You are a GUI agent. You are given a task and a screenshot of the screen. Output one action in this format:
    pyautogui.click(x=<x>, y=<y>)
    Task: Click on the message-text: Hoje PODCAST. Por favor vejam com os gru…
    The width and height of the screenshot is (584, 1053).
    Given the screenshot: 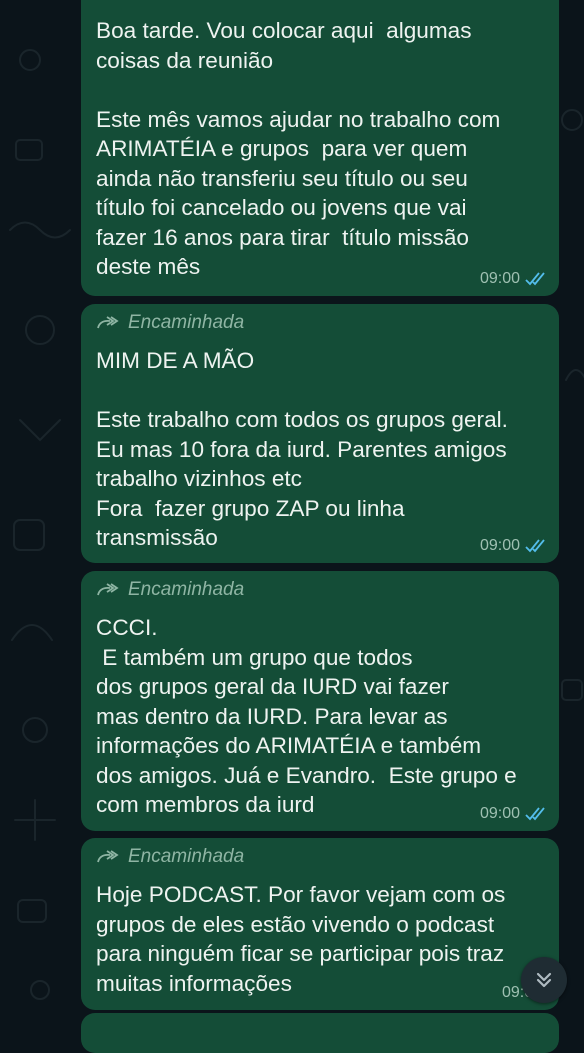 What is the action you would take?
    pyautogui.click(x=301, y=939)
    